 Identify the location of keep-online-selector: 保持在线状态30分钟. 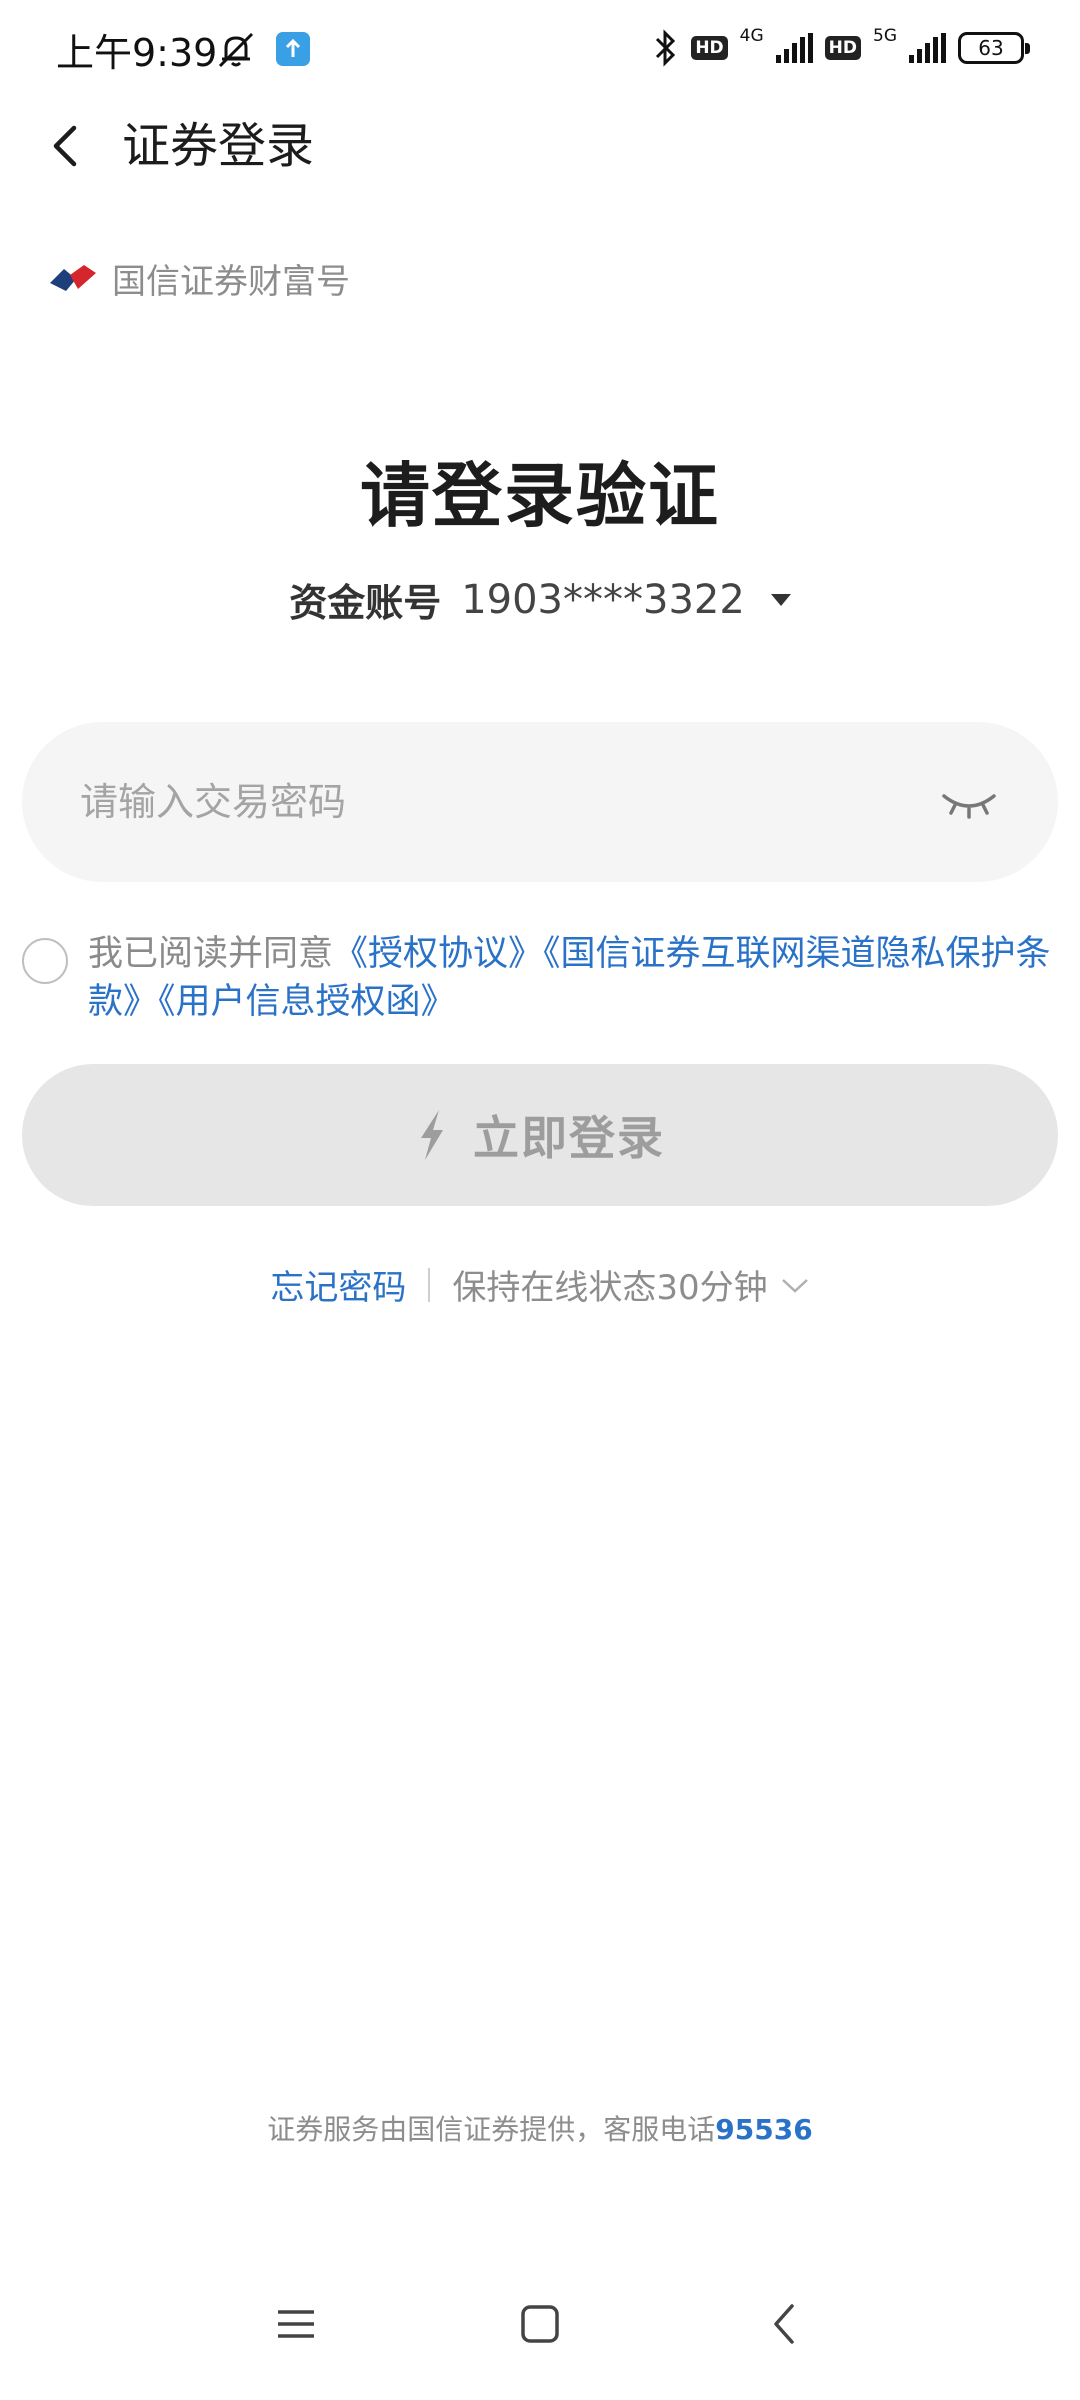
(609, 1284).